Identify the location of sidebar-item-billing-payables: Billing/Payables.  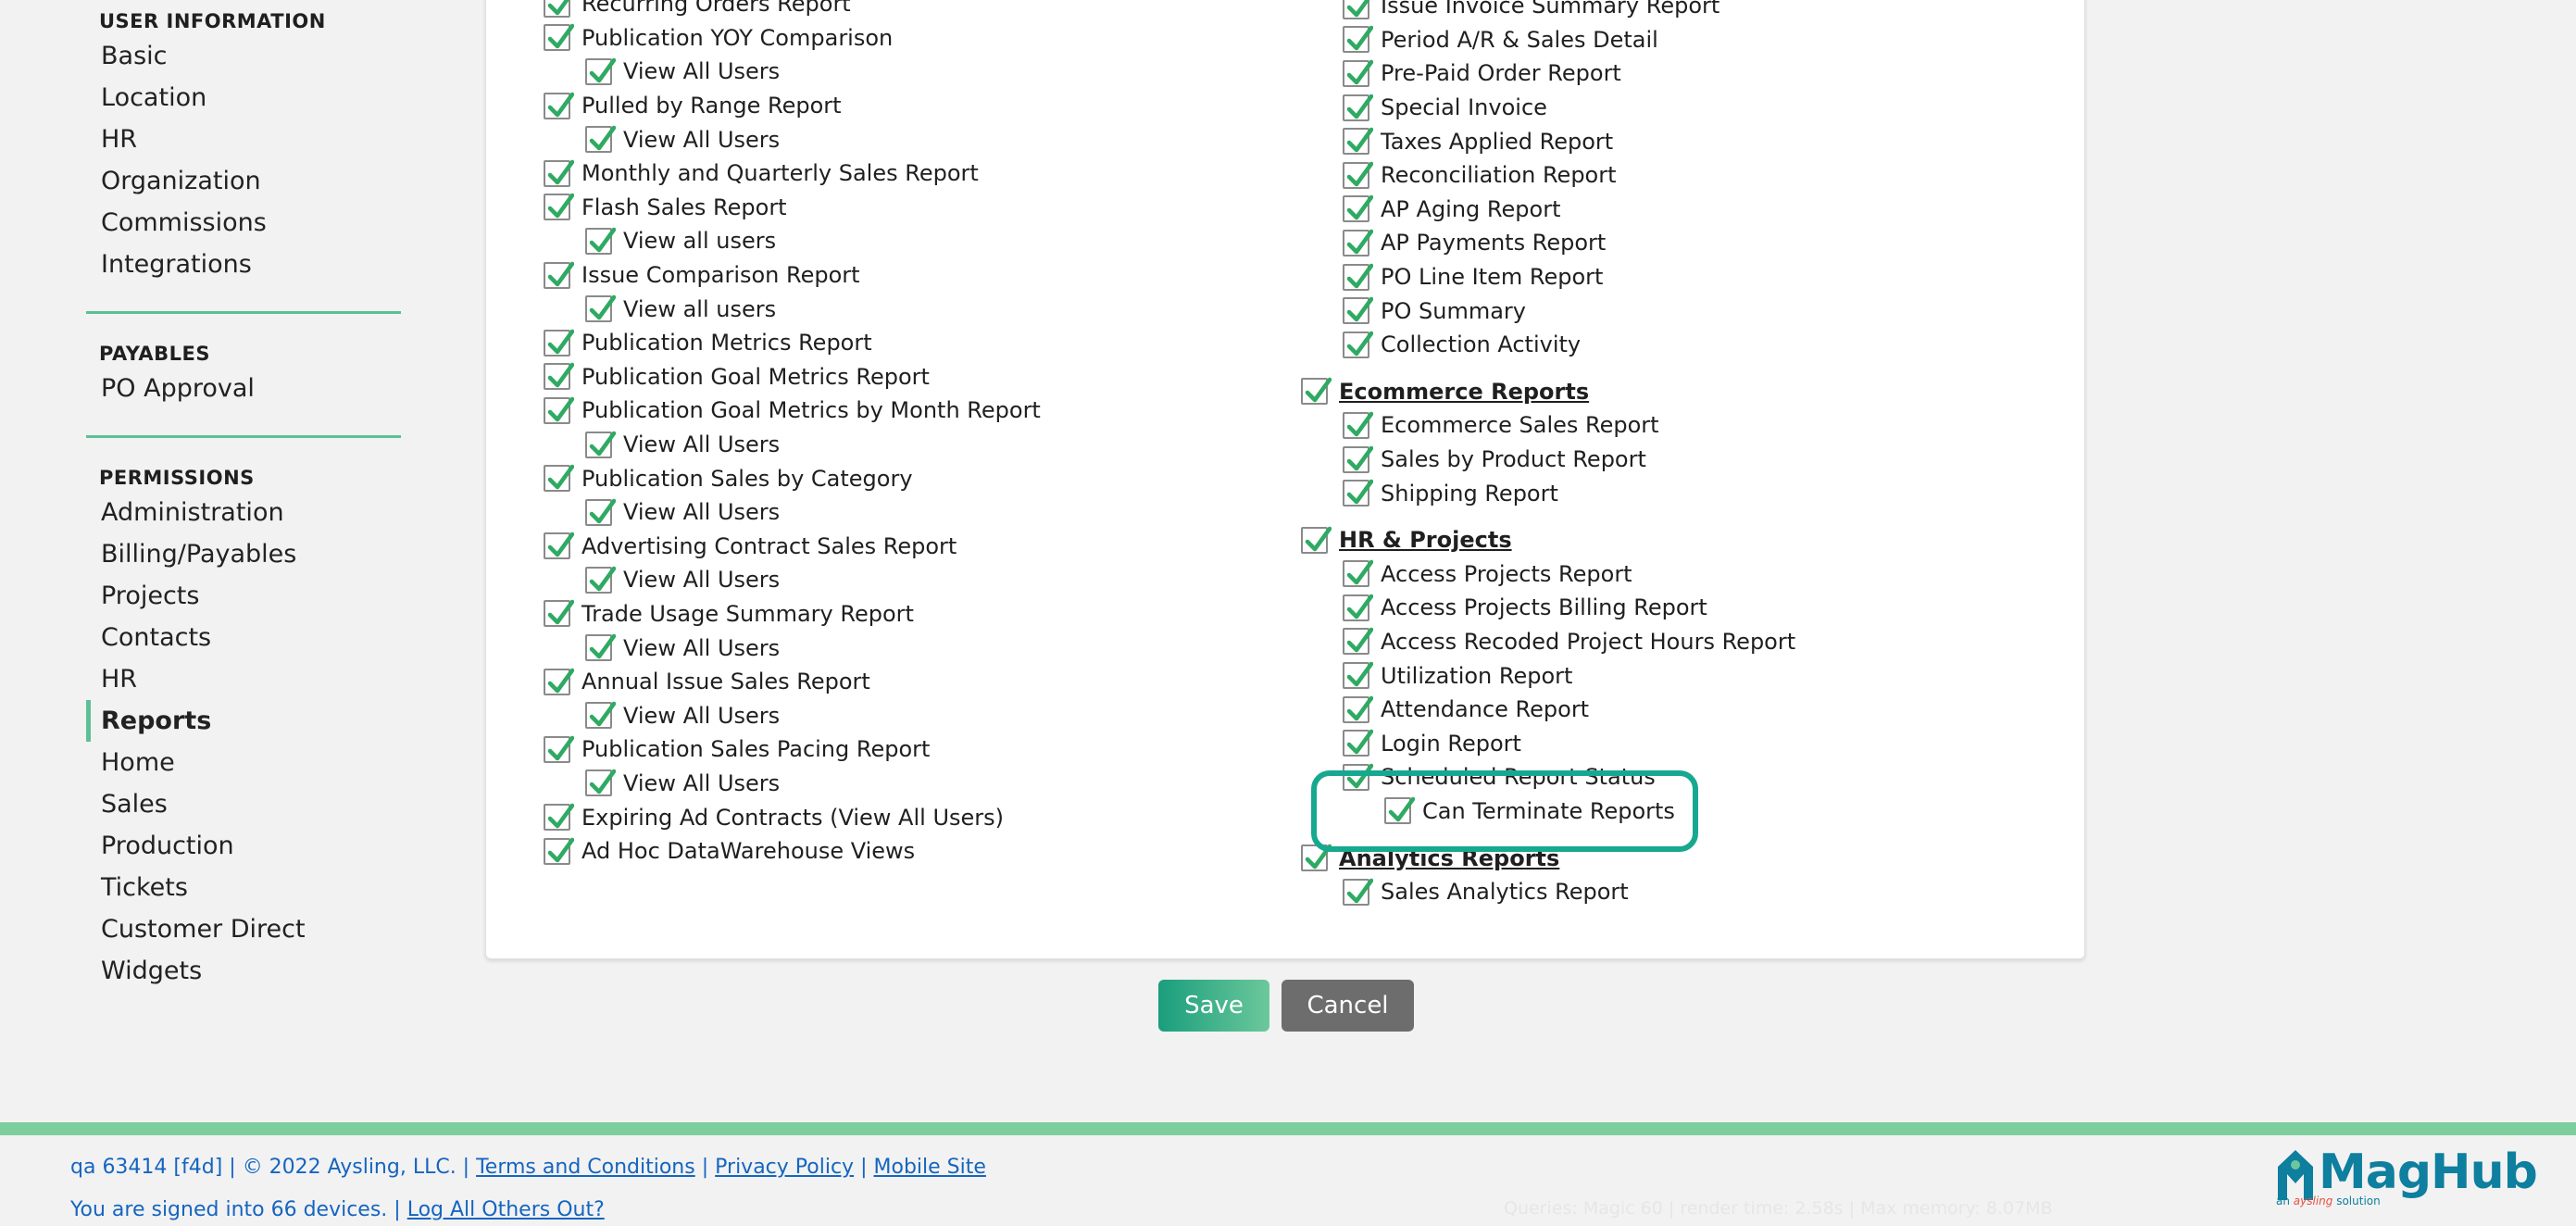
(244, 554).